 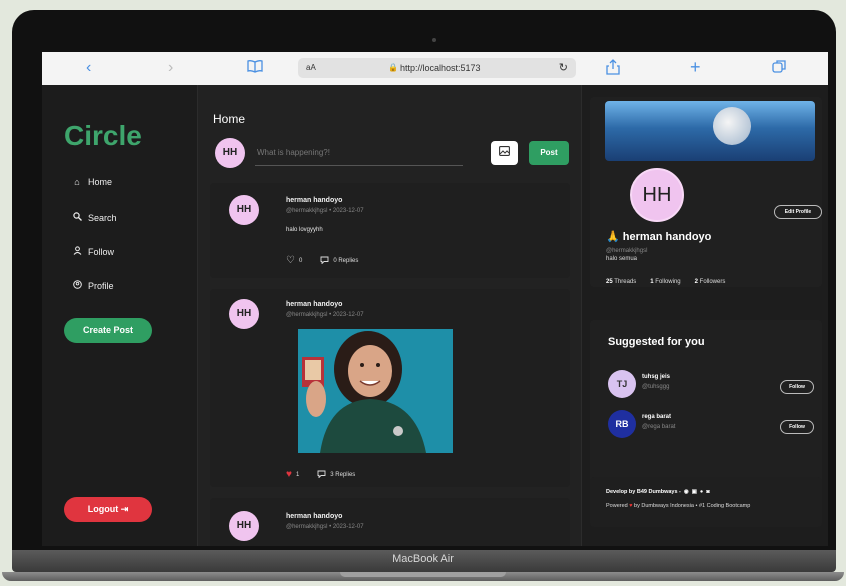 I want to click on following-stat: 1 Following, so click(x=665, y=282).